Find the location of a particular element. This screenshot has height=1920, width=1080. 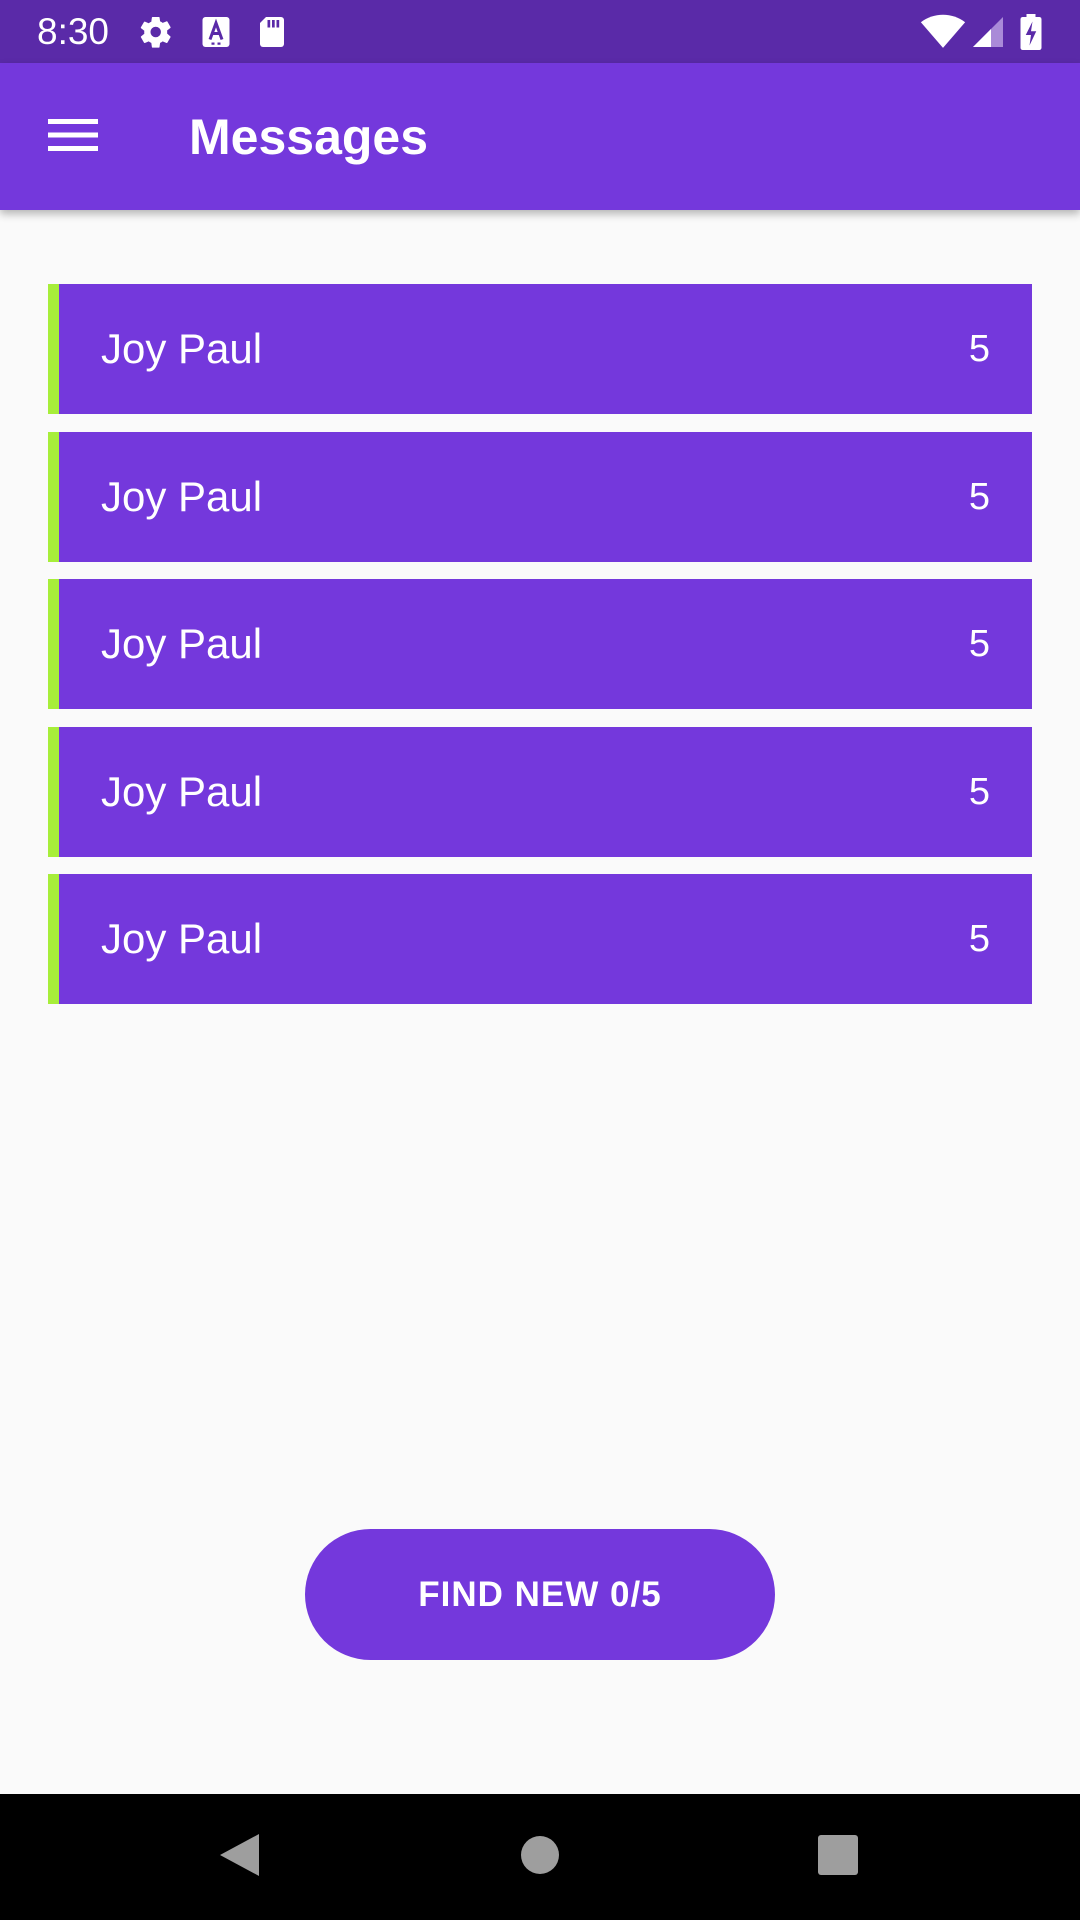

system-nav-bar is located at coordinates (540, 1857).